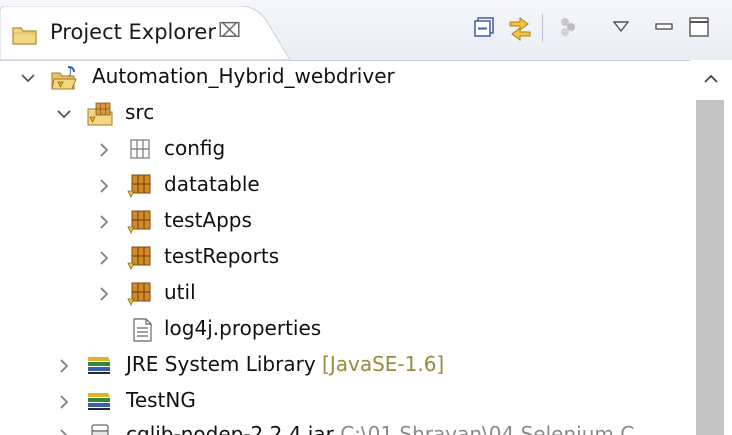  I want to click on folder-icon, so click(25, 35).